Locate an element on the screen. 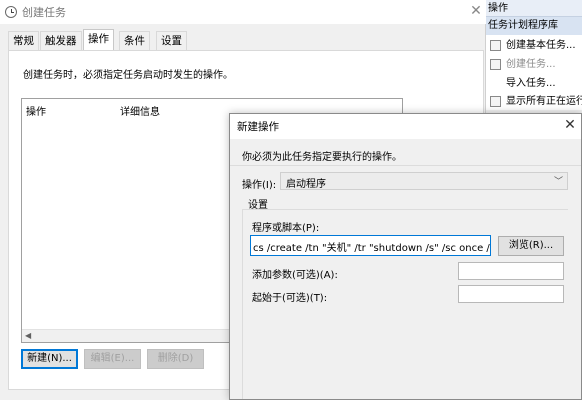 The width and height of the screenshot is (582, 400). program-label: 程序或脚本(P): is located at coordinates (286, 228).